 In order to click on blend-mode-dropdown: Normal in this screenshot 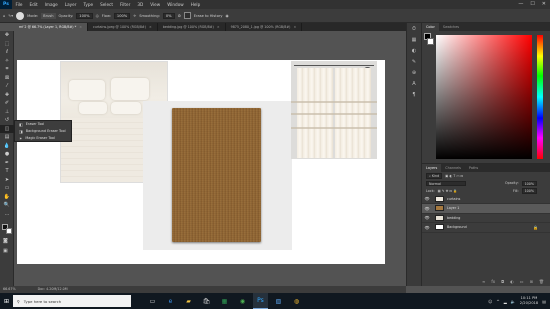, I will do `click(446, 183)`.